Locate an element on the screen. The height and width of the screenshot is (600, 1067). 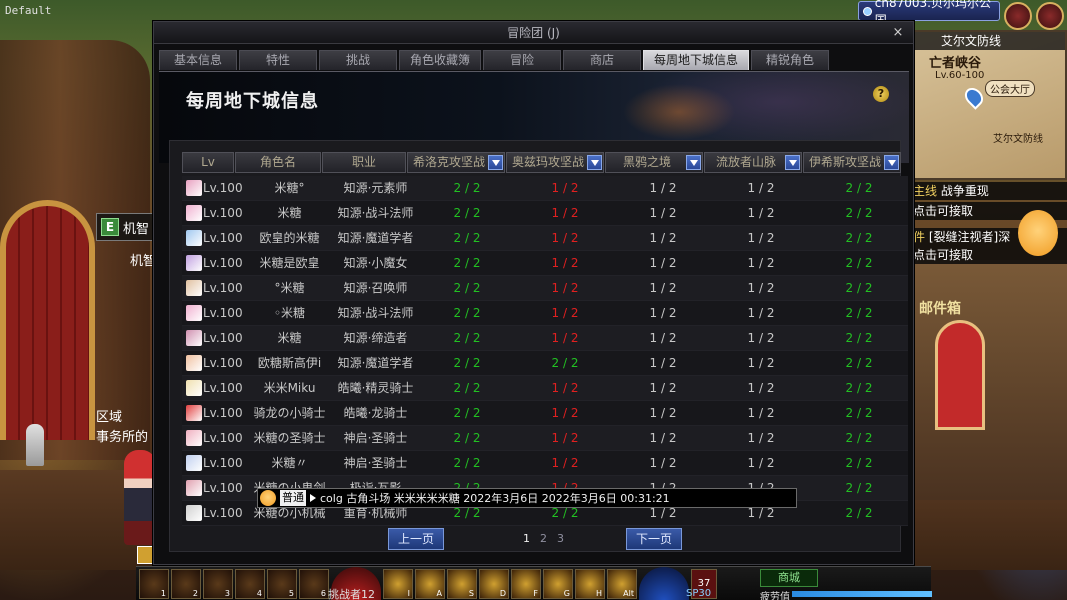
menu-orb-icon is located at coordinates (1018, 16).